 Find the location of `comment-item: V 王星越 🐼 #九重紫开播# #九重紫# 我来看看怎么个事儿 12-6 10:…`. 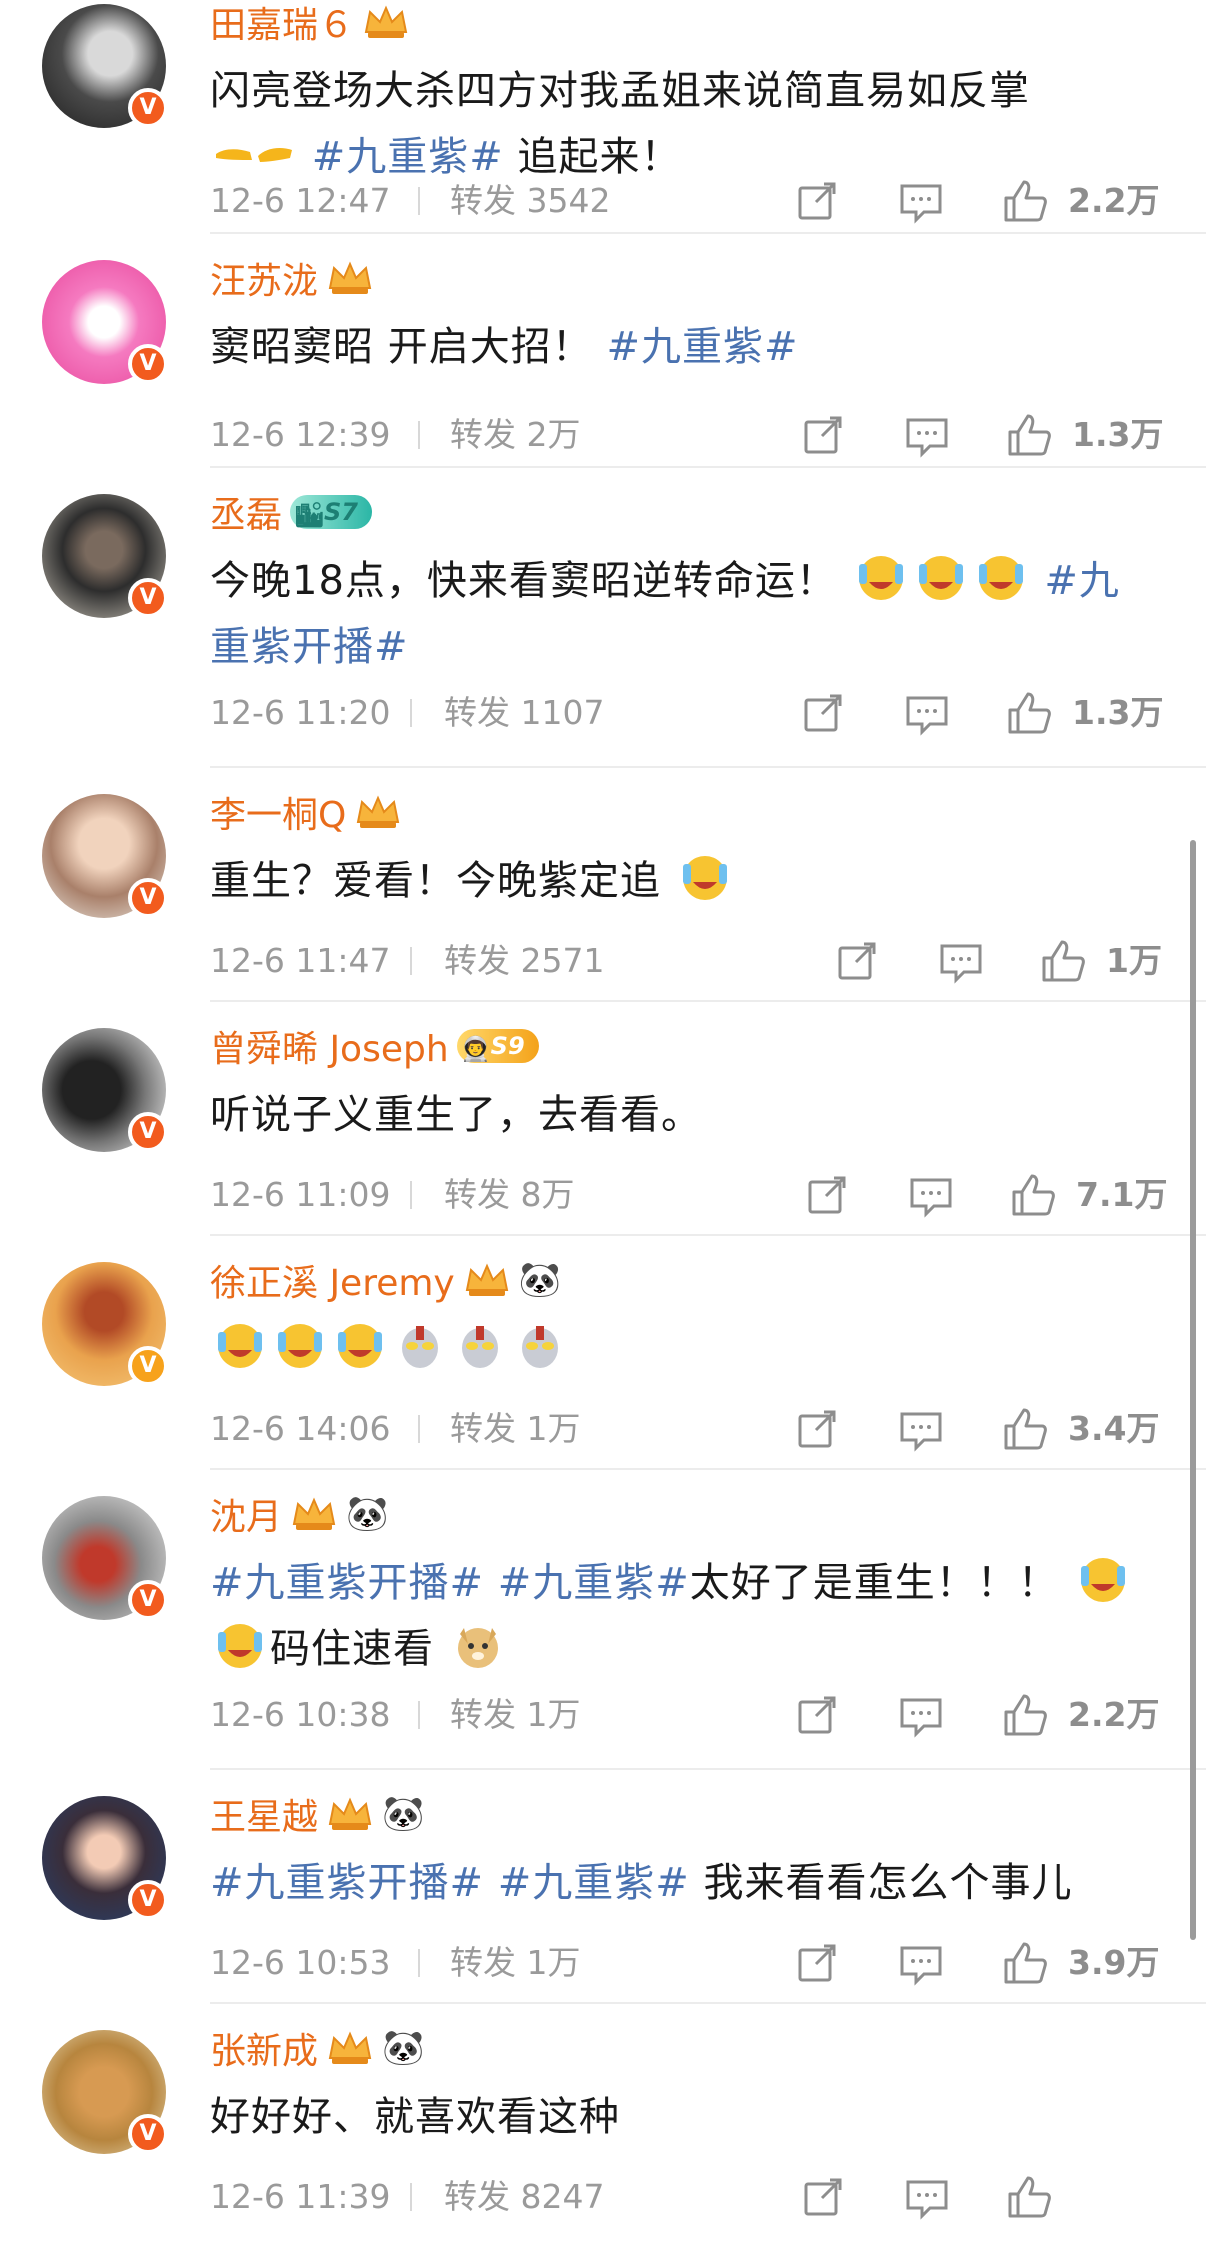

comment-item: V 王星越 🐼 #九重紫开播# #九重紫# 我来看看怎么个事儿 12-6 10:… is located at coordinates (603, 1887).